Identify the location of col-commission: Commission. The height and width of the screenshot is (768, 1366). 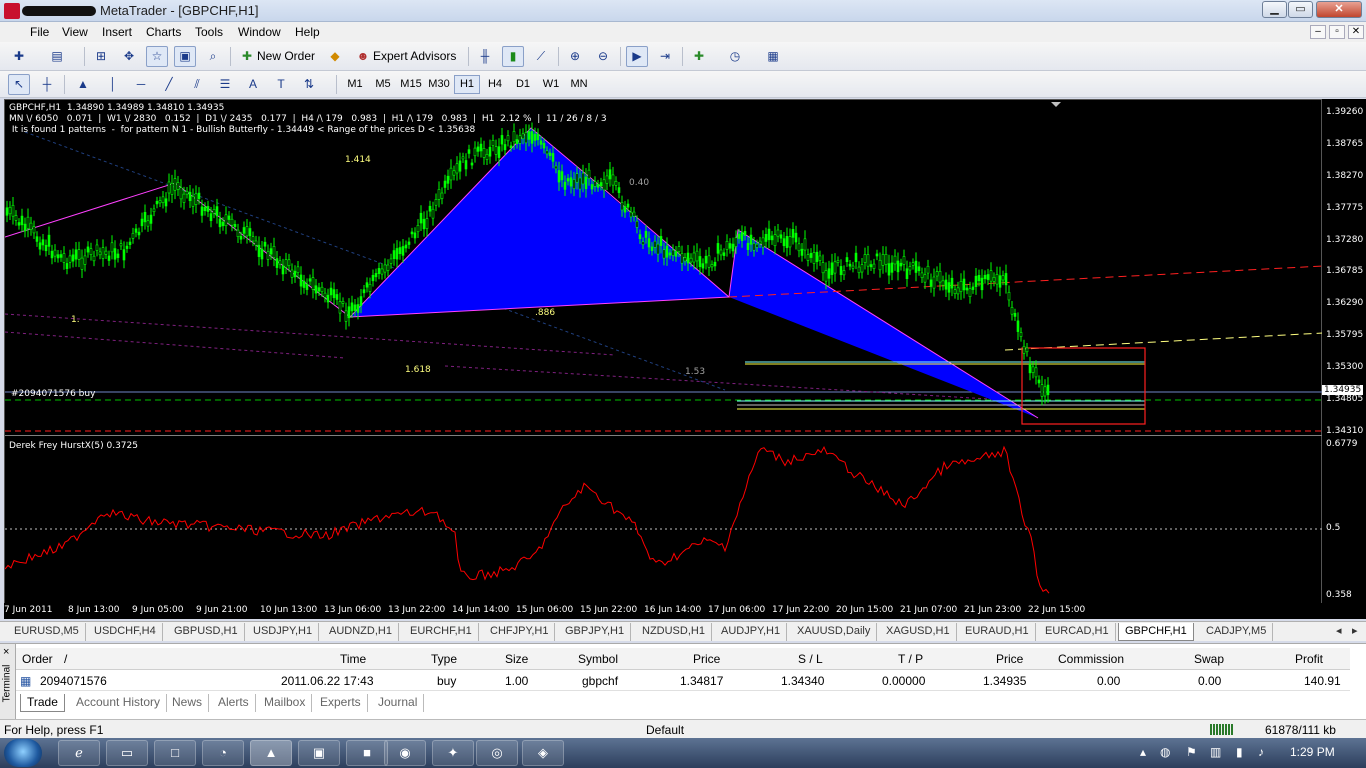
(1091, 659).